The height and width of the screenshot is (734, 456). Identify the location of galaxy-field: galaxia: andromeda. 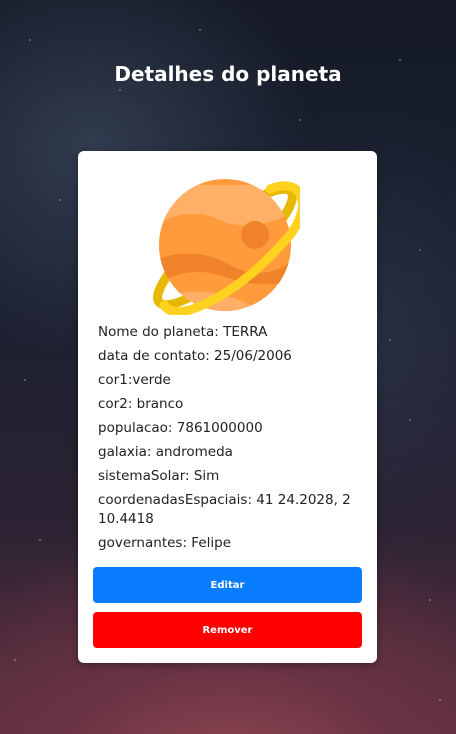
(165, 452).